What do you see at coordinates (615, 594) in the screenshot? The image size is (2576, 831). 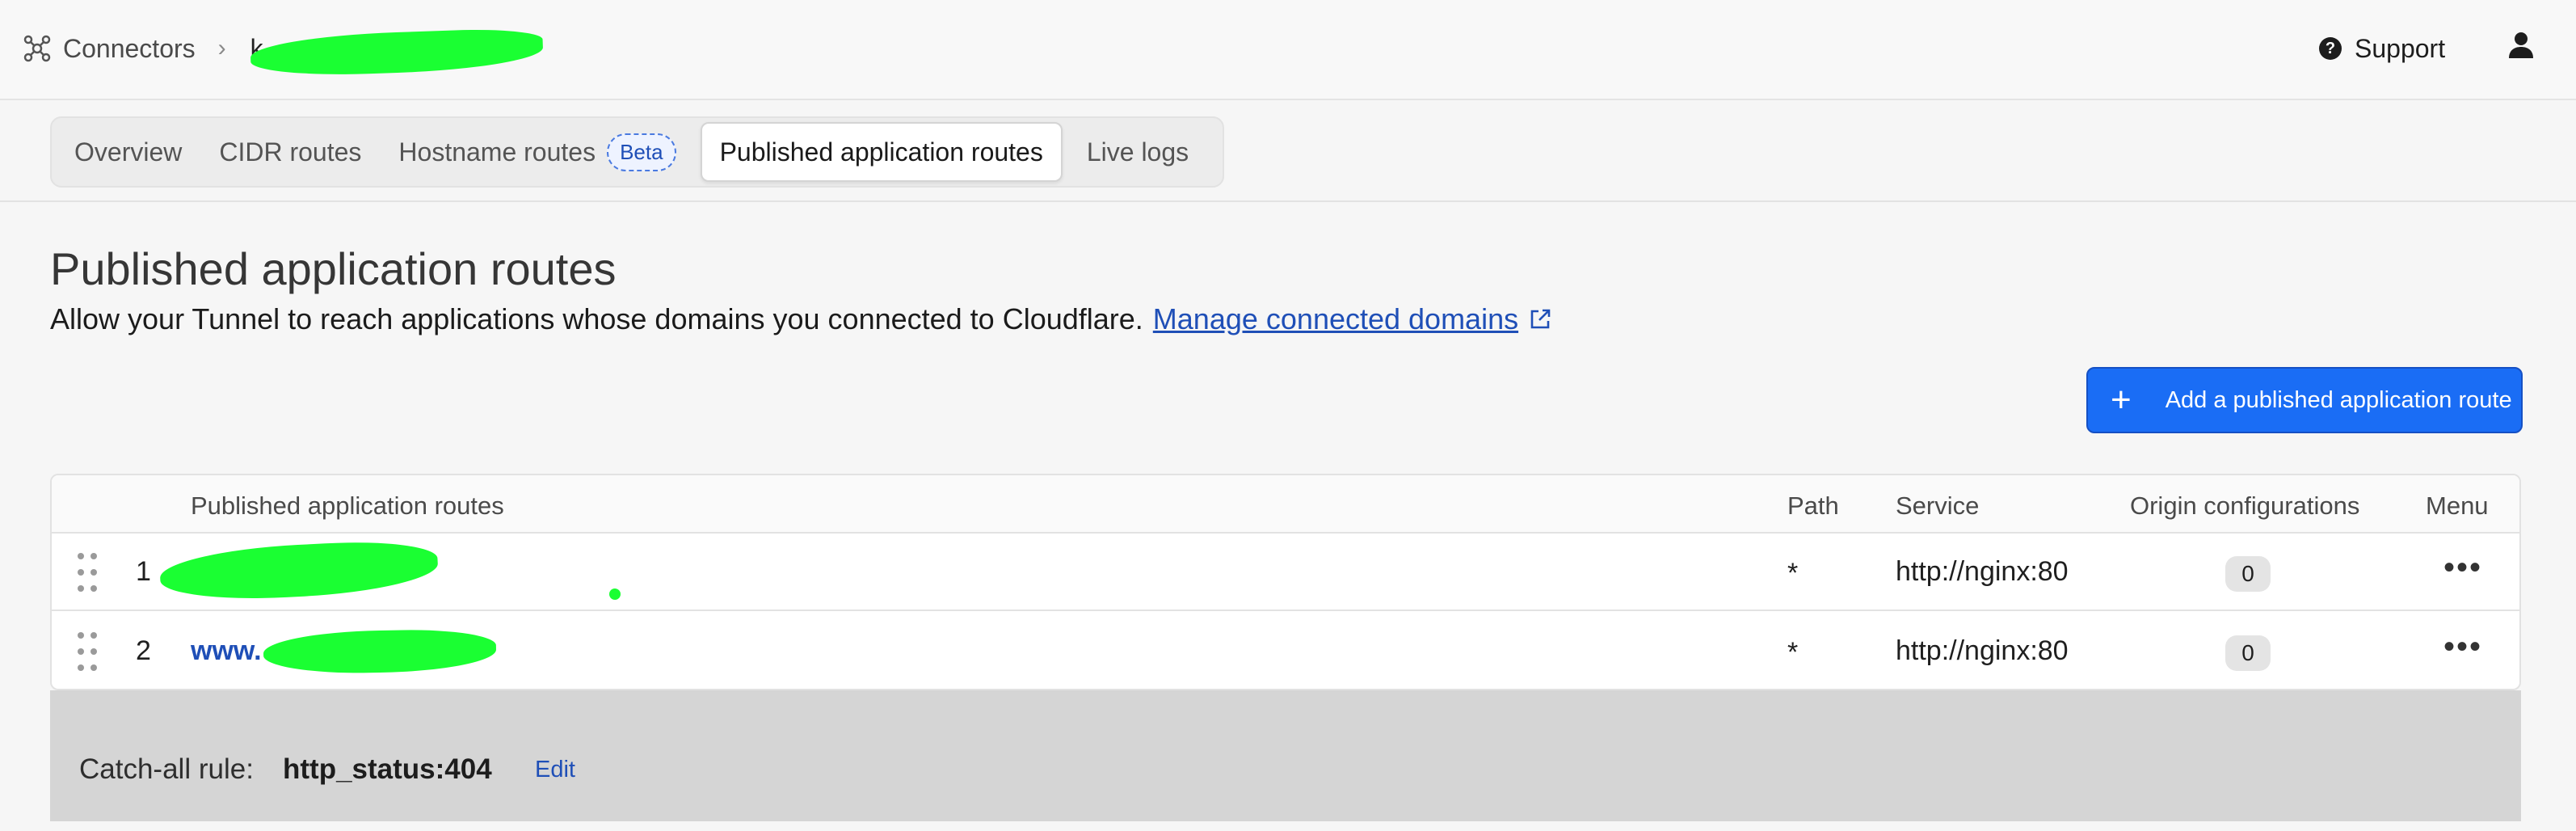 I see `redaction-dot` at bounding box center [615, 594].